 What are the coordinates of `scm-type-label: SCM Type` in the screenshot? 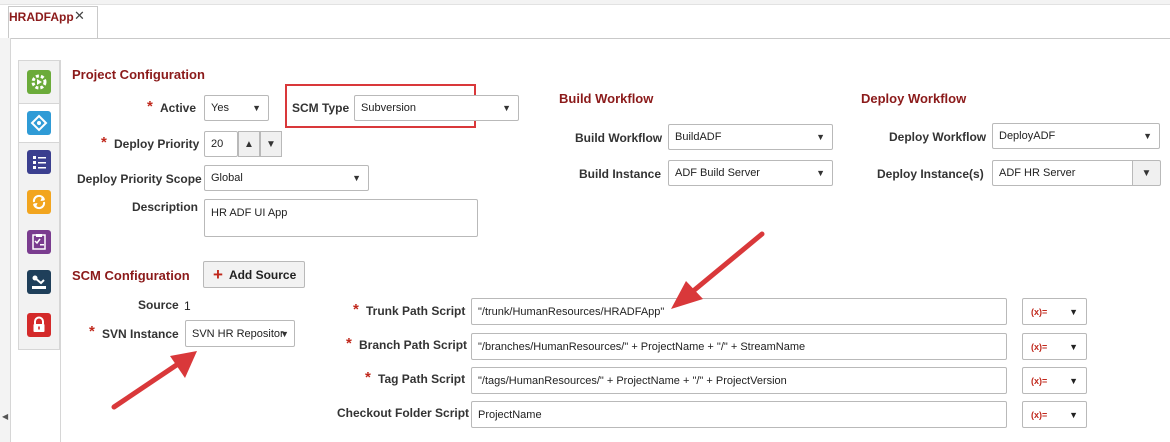 It's located at (321, 108).